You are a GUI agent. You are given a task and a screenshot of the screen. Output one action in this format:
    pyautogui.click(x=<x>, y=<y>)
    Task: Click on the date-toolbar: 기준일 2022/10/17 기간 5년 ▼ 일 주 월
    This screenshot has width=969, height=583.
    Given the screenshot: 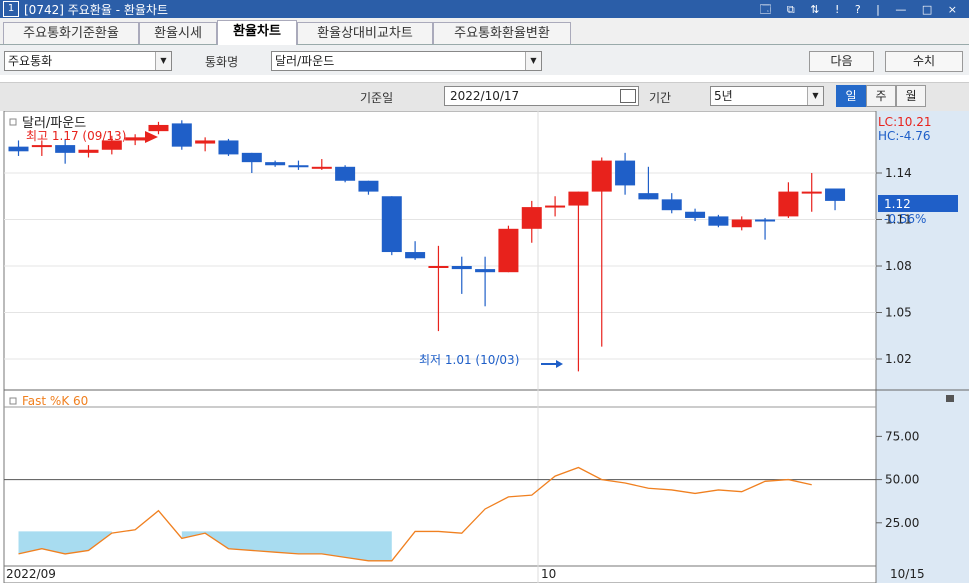 What is the action you would take?
    pyautogui.click(x=484, y=97)
    